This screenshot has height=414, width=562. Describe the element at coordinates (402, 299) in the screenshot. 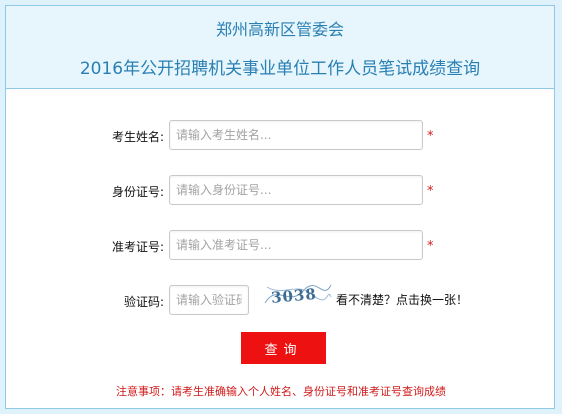

I see `refresh-captcha-link: 看不清楚？点击换一张！` at that location.